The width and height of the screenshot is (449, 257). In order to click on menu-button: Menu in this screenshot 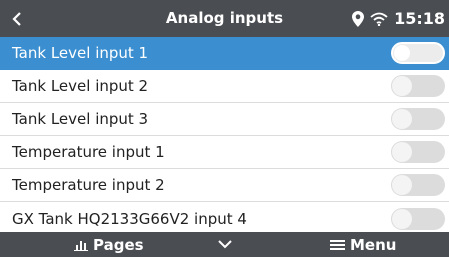, I will do `click(363, 244)`.